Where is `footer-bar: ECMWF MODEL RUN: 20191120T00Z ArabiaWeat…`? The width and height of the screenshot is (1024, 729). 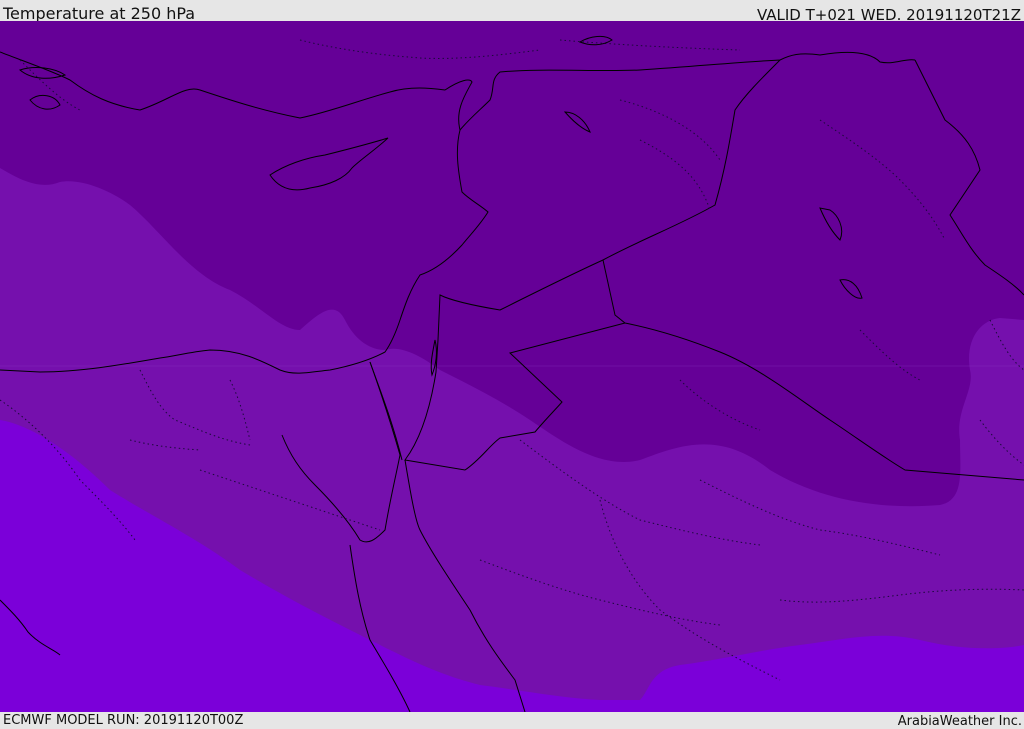 footer-bar: ECMWF MODEL RUN: 20191120T00Z ArabiaWeat… is located at coordinates (512, 720).